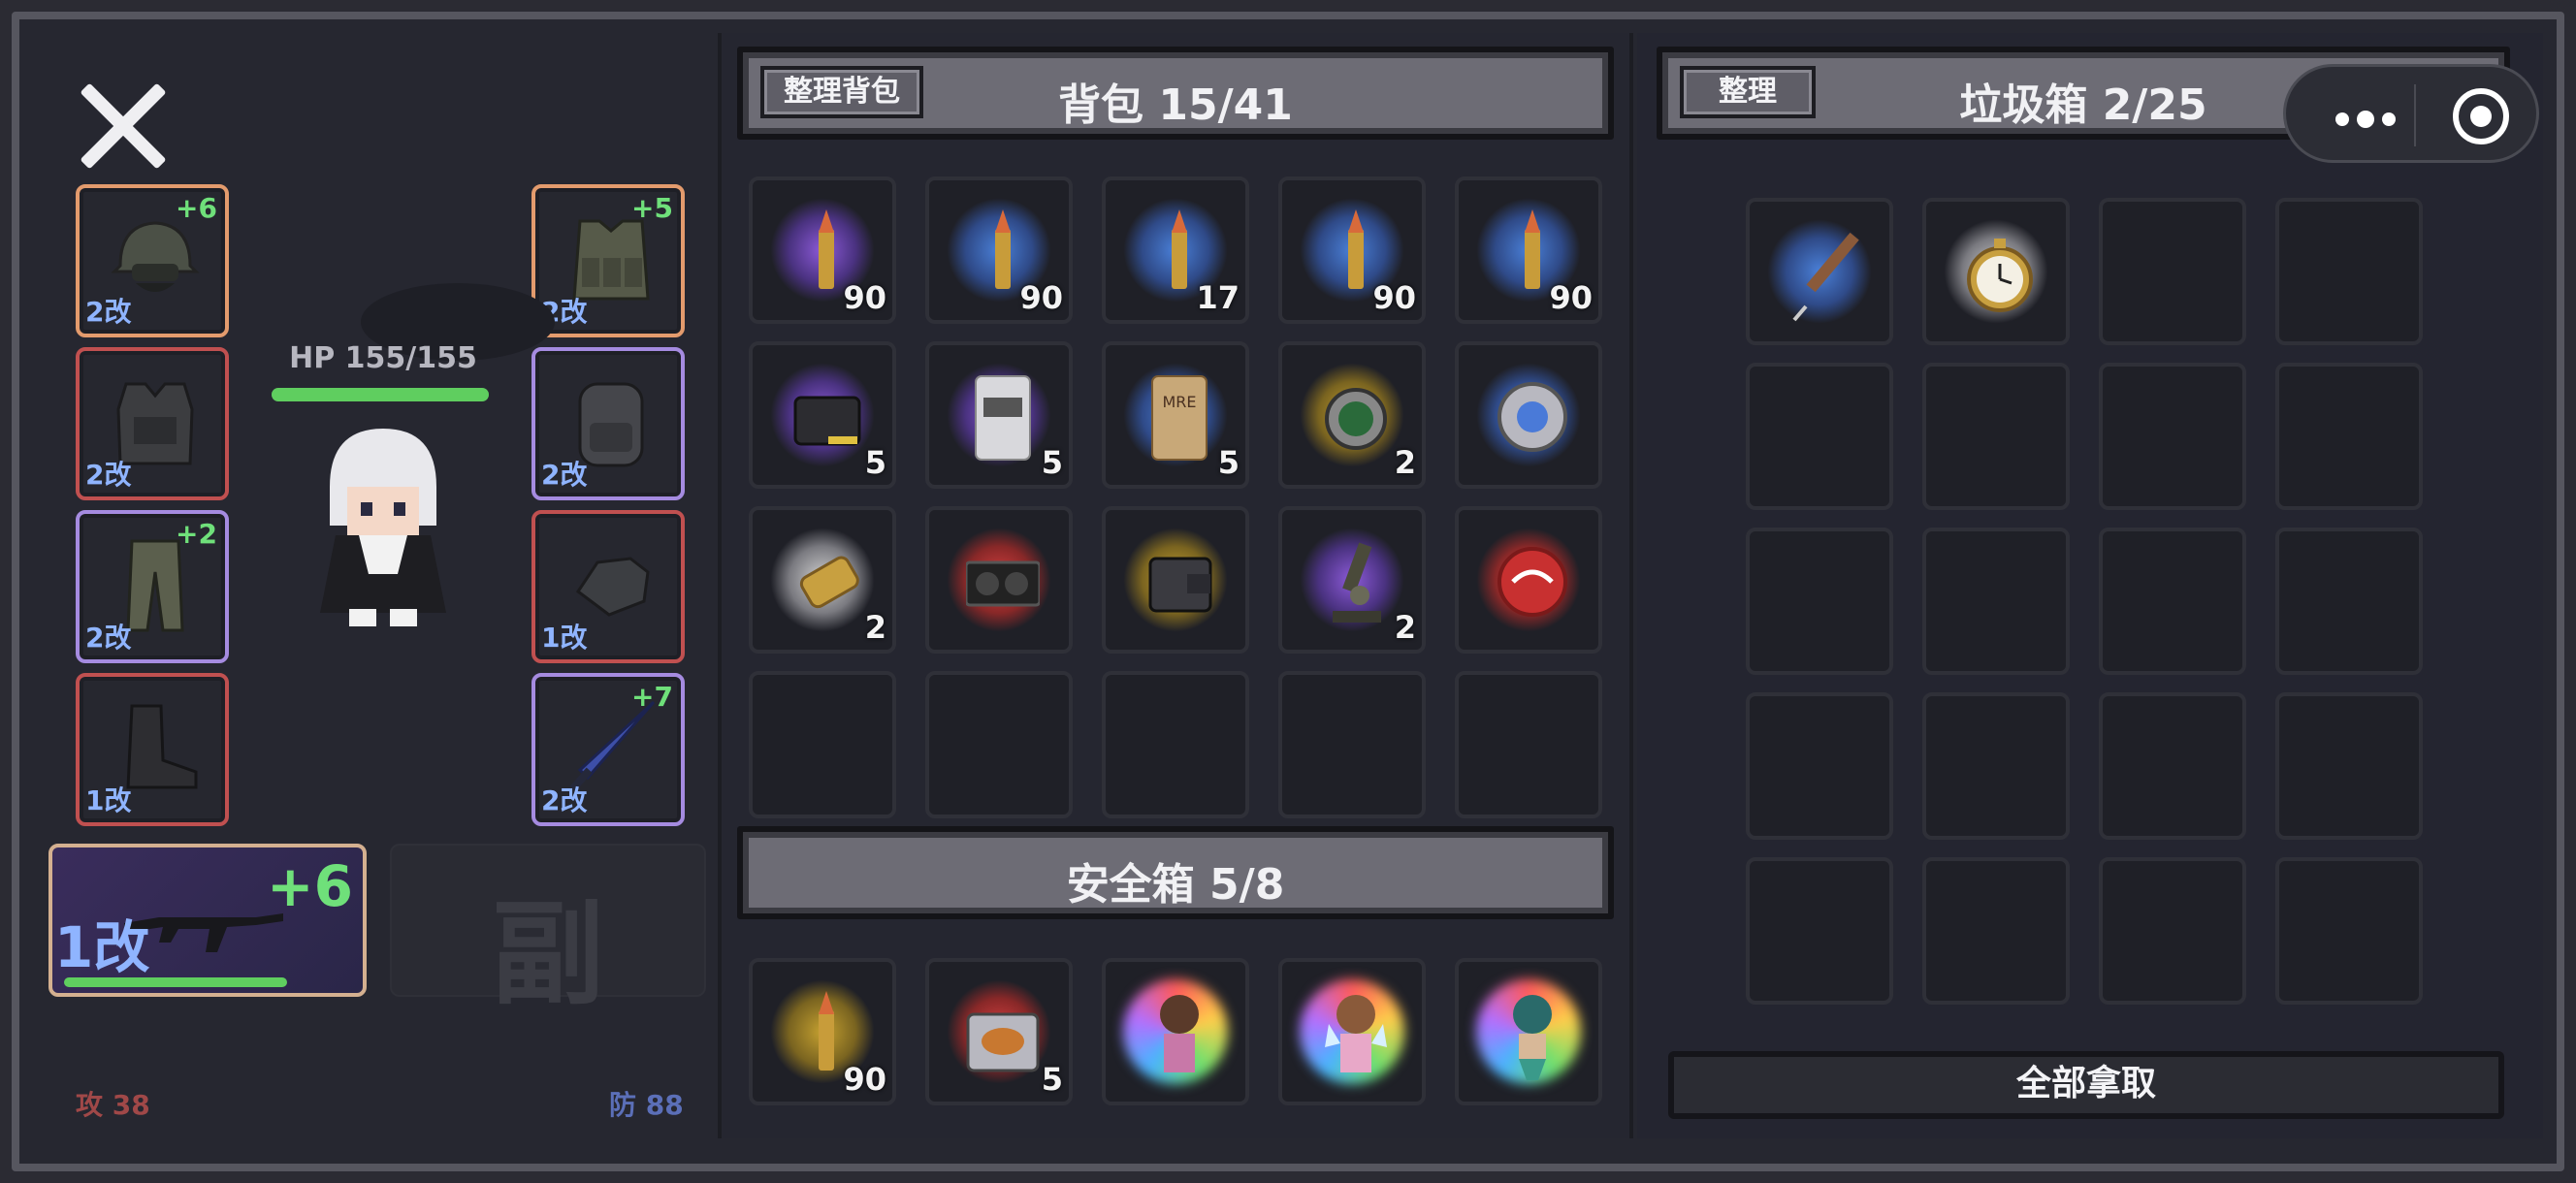  I want to click on more-dots-icon, so click(2365, 114).